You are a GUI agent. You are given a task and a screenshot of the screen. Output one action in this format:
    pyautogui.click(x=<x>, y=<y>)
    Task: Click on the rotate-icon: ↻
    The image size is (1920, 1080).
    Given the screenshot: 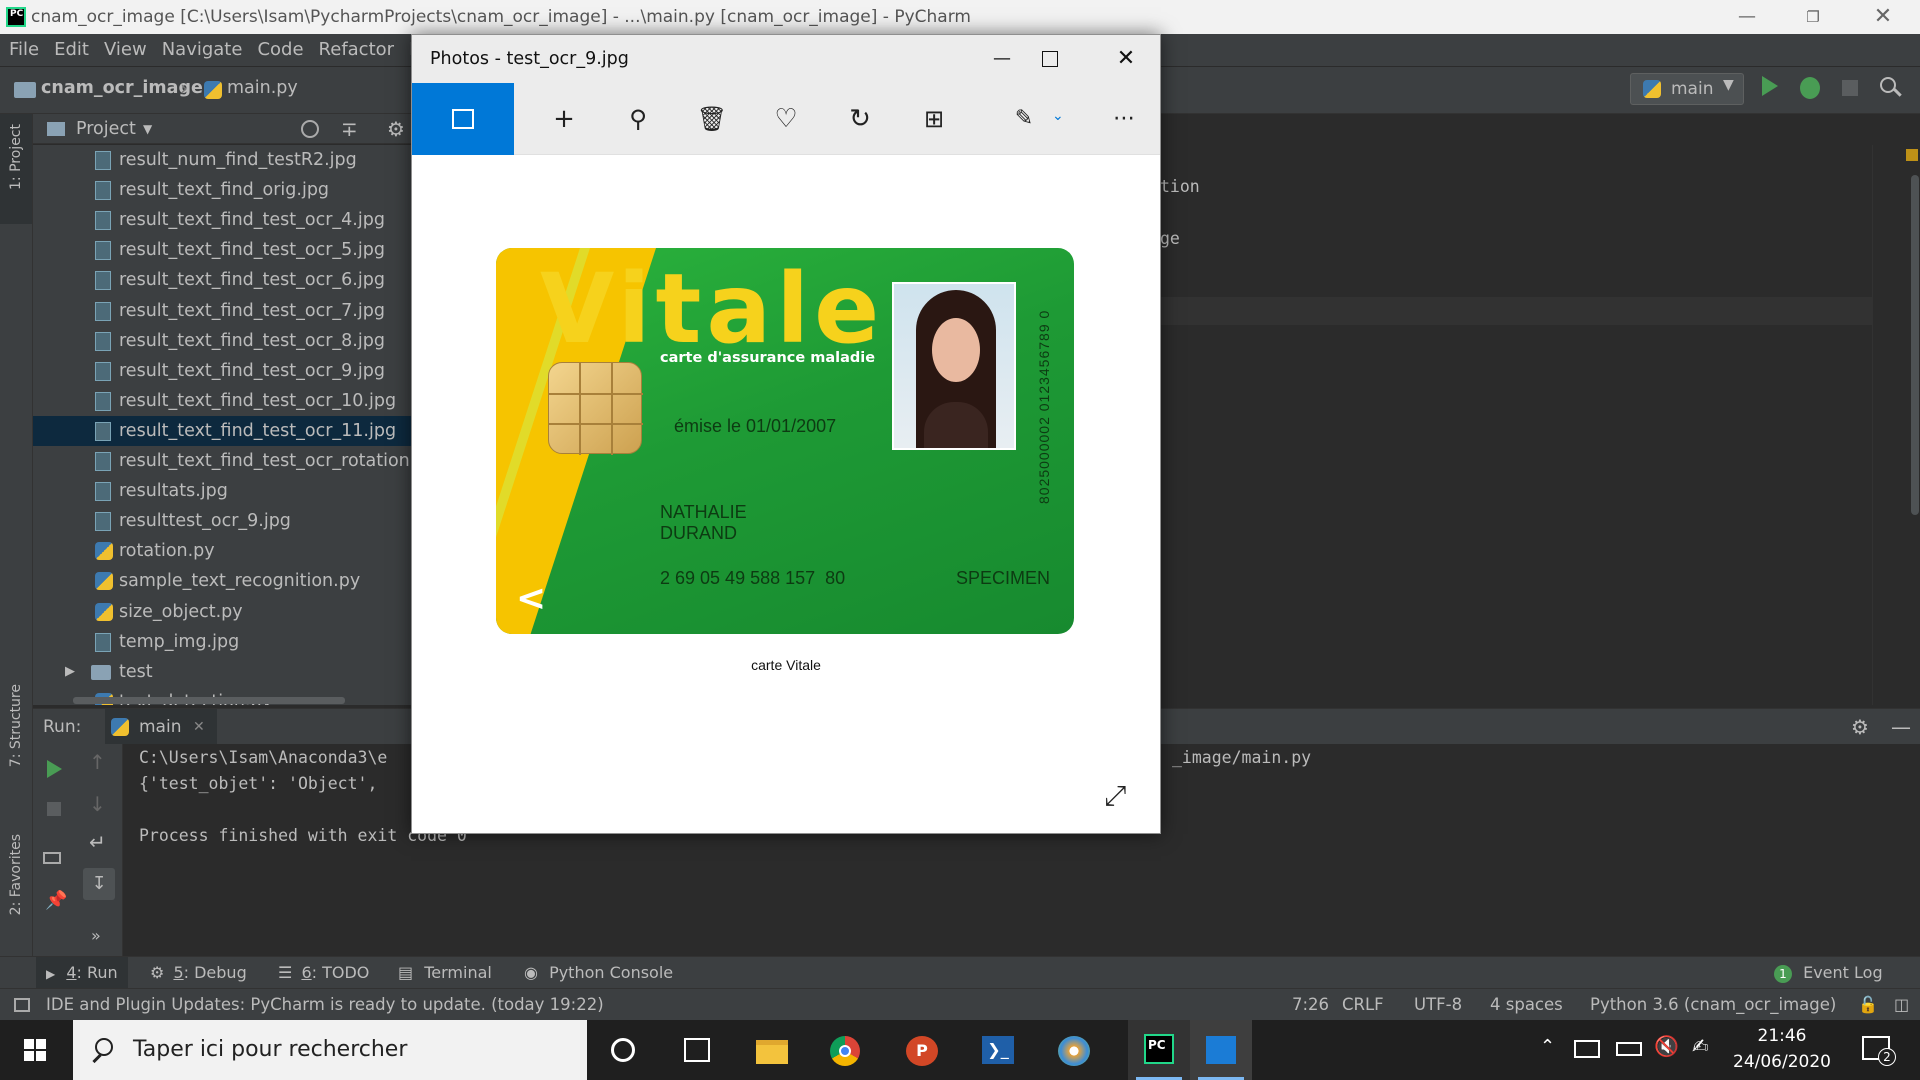 What is the action you would take?
    pyautogui.click(x=860, y=119)
    